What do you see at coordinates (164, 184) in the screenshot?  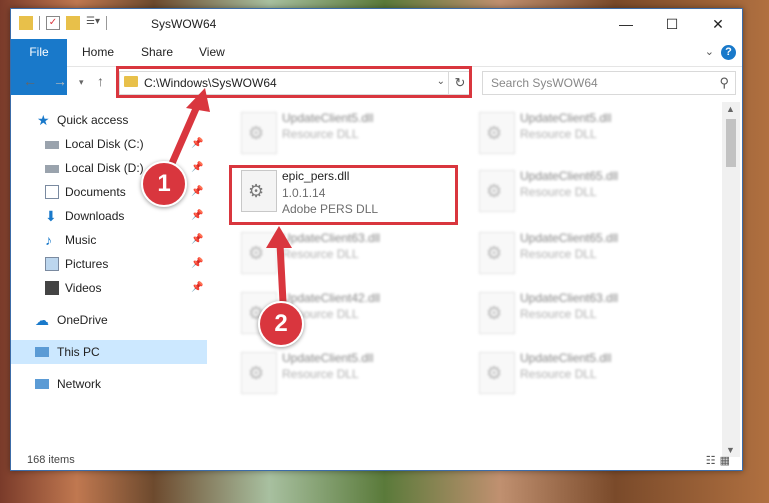 I see `step-marker-1: 1` at bounding box center [164, 184].